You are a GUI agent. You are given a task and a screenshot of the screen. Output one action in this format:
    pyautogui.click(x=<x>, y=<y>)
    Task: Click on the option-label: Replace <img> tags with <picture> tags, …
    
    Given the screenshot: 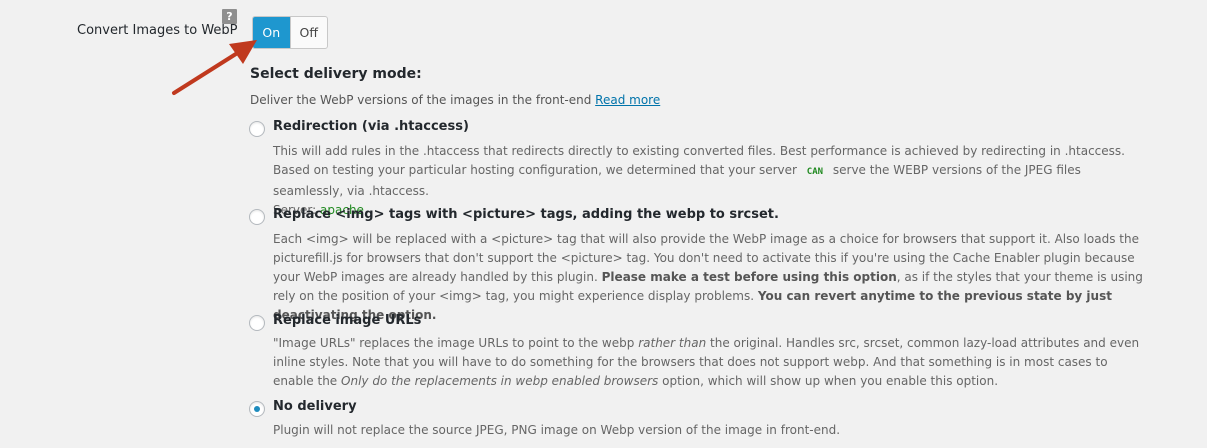 What is the action you would take?
    pyautogui.click(x=526, y=214)
    